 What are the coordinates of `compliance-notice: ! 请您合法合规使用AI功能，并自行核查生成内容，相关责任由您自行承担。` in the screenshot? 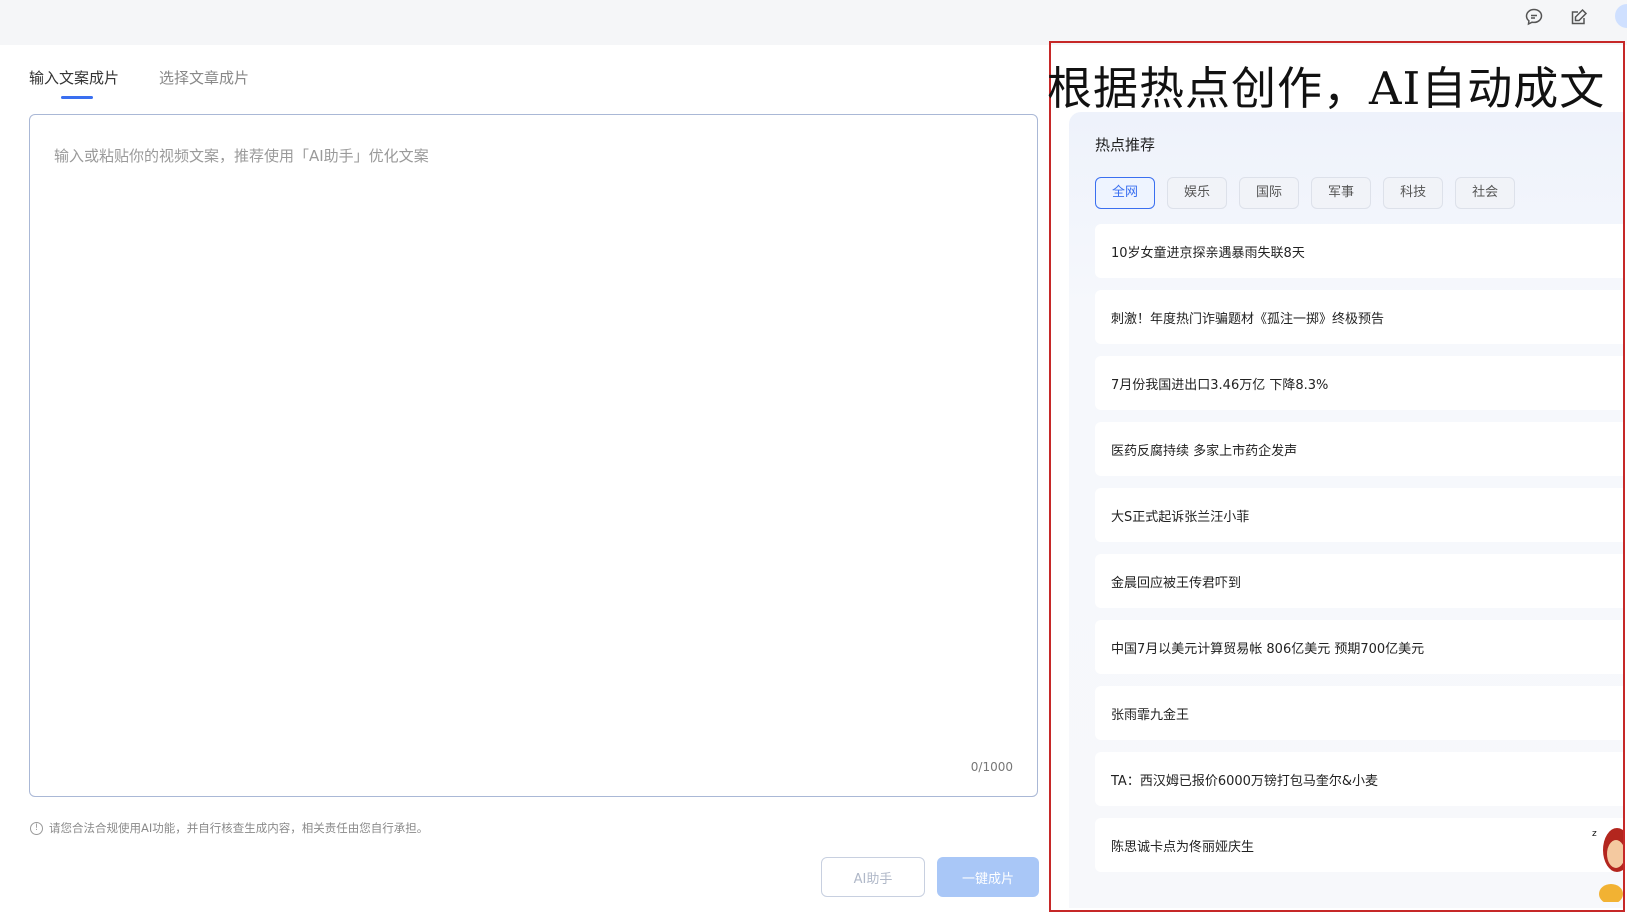 It's located at (229, 828).